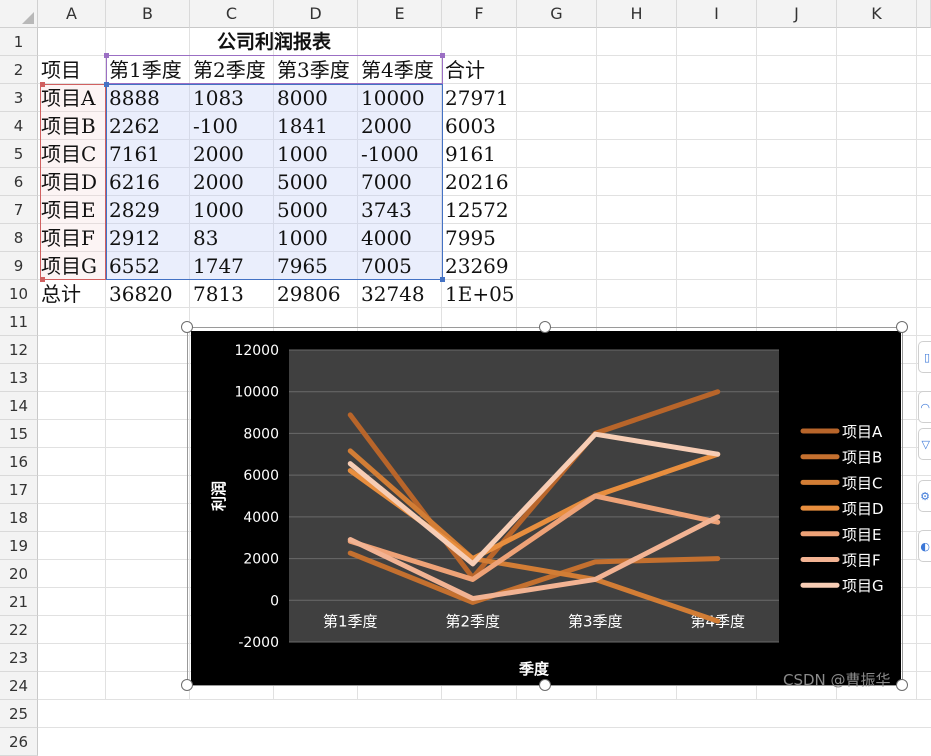 This screenshot has width=931, height=756. What do you see at coordinates (301, 238) in the screenshot?
I see `cell-d8: 1000` at bounding box center [301, 238].